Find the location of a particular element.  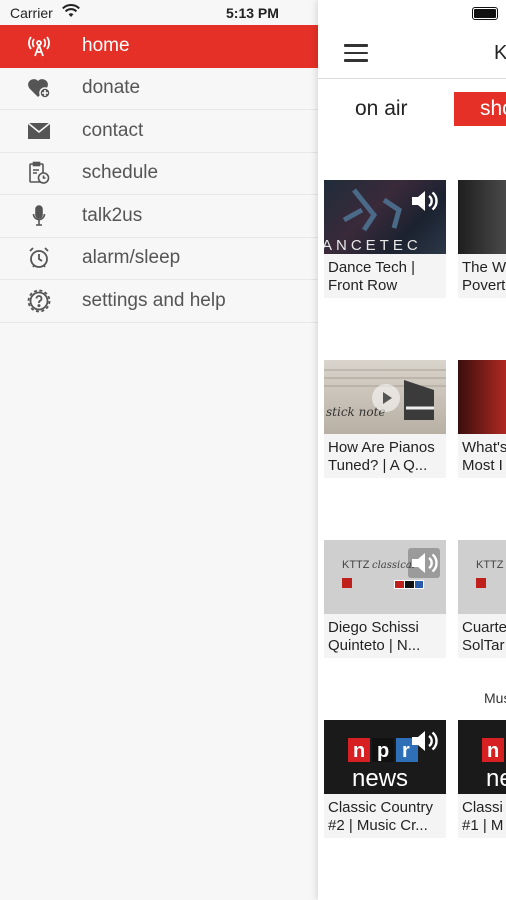

menu-item-label: home is located at coordinates (106, 45).